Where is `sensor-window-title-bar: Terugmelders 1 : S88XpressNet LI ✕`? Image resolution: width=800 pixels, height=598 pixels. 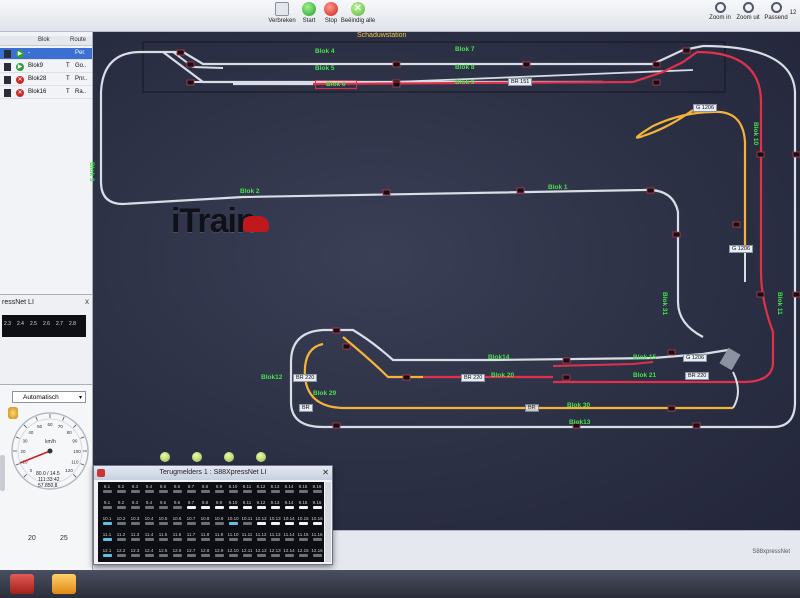
sensor-window-title-bar: Terugmelders 1 : S88XpressNet LI ✕ is located at coordinates (213, 473).